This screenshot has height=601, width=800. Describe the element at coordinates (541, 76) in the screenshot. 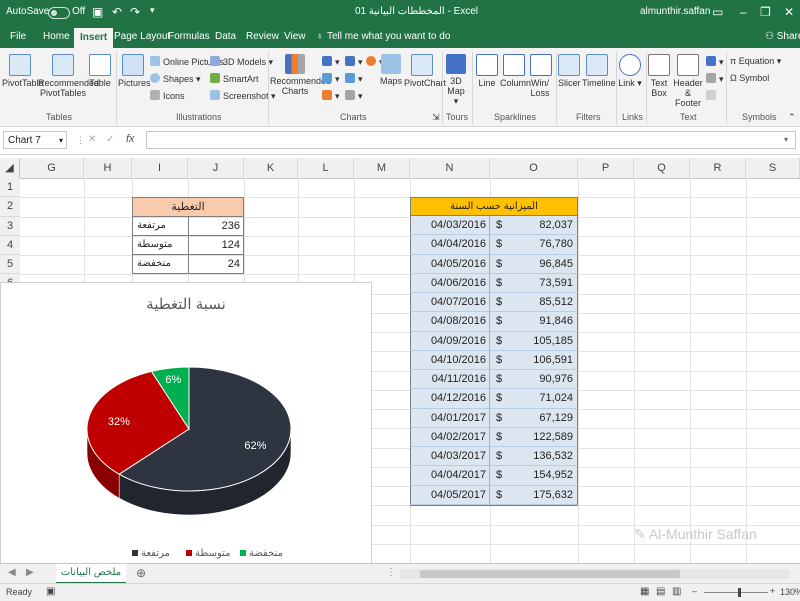

I see `sparkline-winloss-button: Win/ Loss` at that location.